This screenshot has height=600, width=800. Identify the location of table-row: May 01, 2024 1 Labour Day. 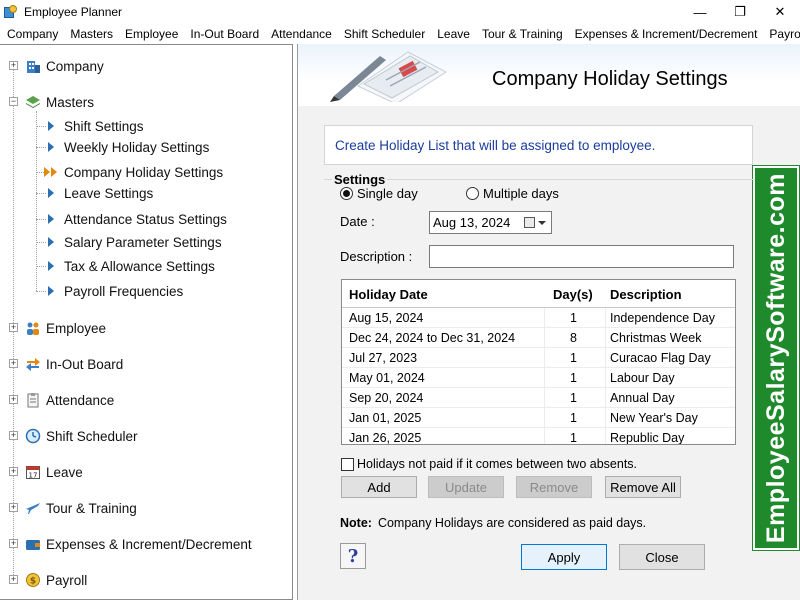
(538, 378).